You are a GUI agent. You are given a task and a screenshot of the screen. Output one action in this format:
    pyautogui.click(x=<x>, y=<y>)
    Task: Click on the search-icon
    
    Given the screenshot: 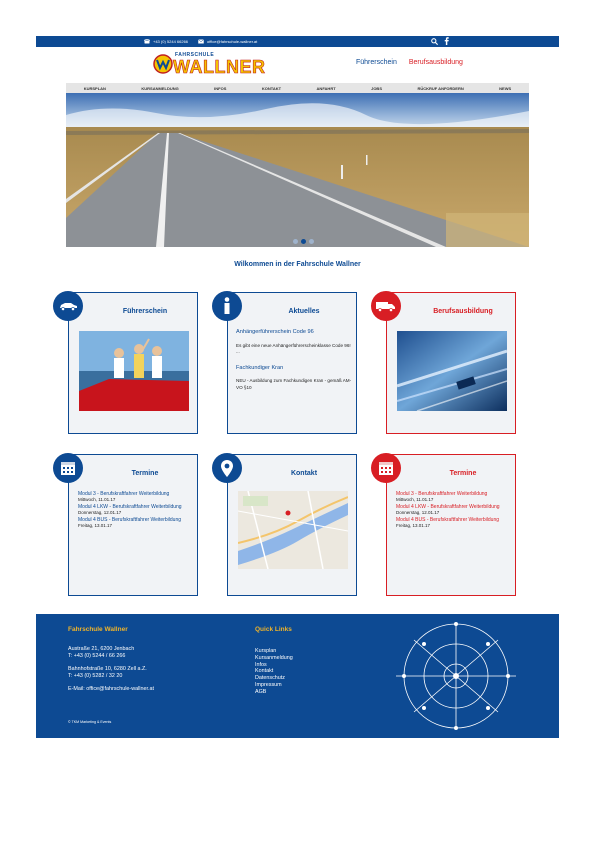 What is the action you would take?
    pyautogui.click(x=434, y=41)
    